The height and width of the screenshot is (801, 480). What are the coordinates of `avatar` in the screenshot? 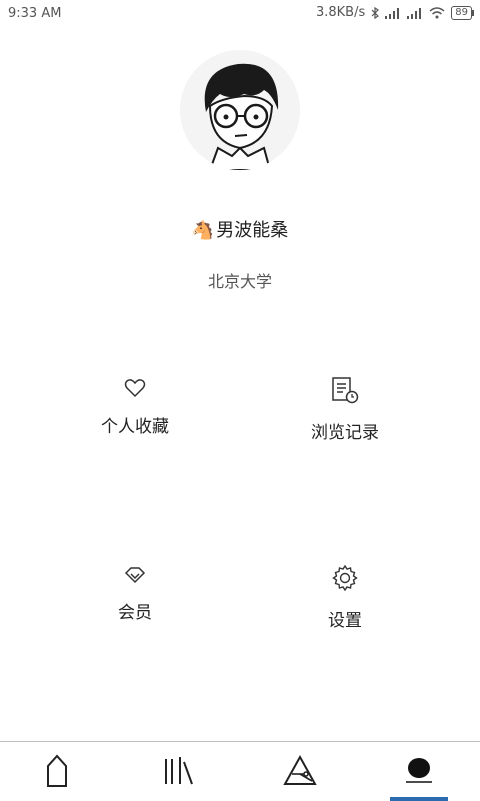 It's located at (240, 110).